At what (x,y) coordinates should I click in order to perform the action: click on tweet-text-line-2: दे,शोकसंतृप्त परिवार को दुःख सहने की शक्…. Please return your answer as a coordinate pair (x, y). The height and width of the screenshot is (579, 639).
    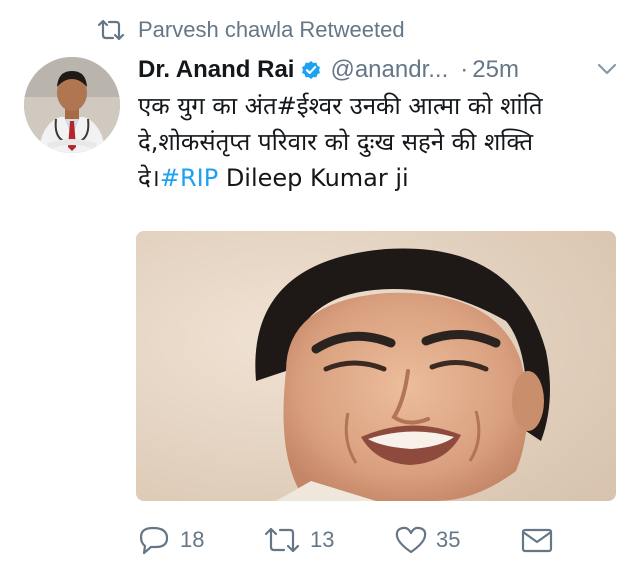
    Looking at the image, I should click on (336, 142).